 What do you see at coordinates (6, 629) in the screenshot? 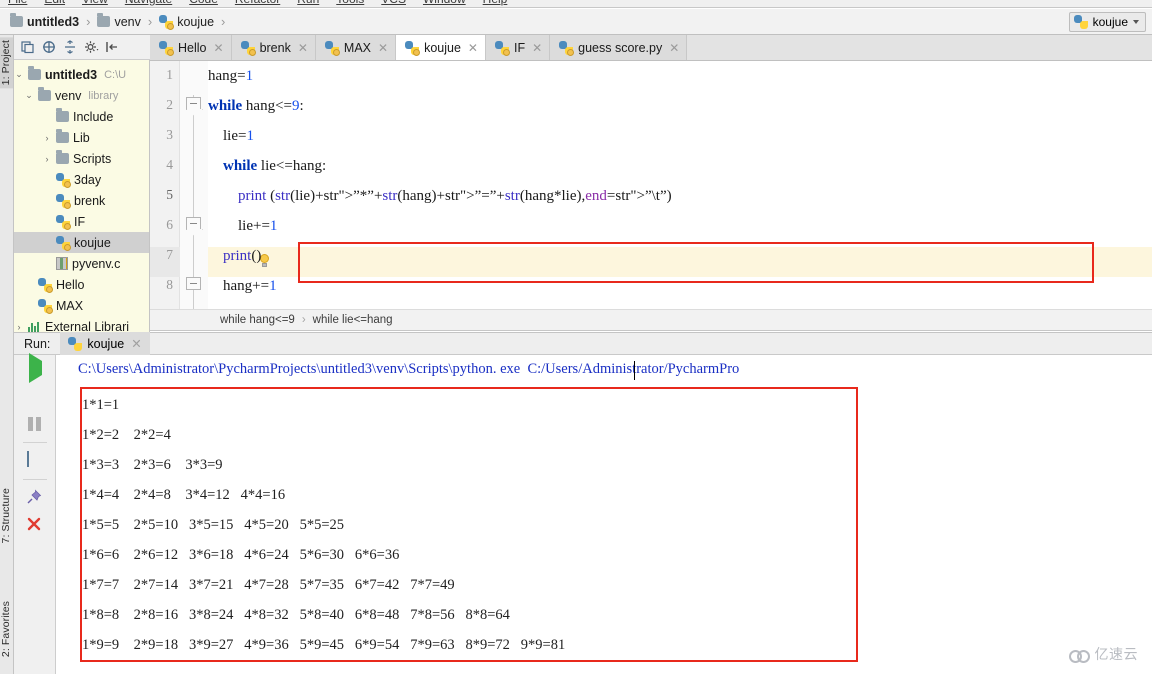
I see `sidebar-item-favorites: 2: Favorites` at bounding box center [6, 629].